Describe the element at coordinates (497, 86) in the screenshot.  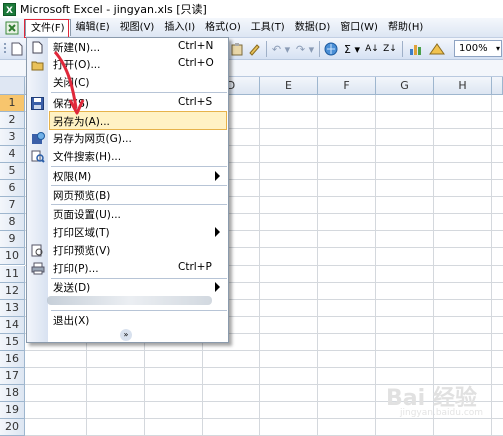
I see `column-header-i` at that location.